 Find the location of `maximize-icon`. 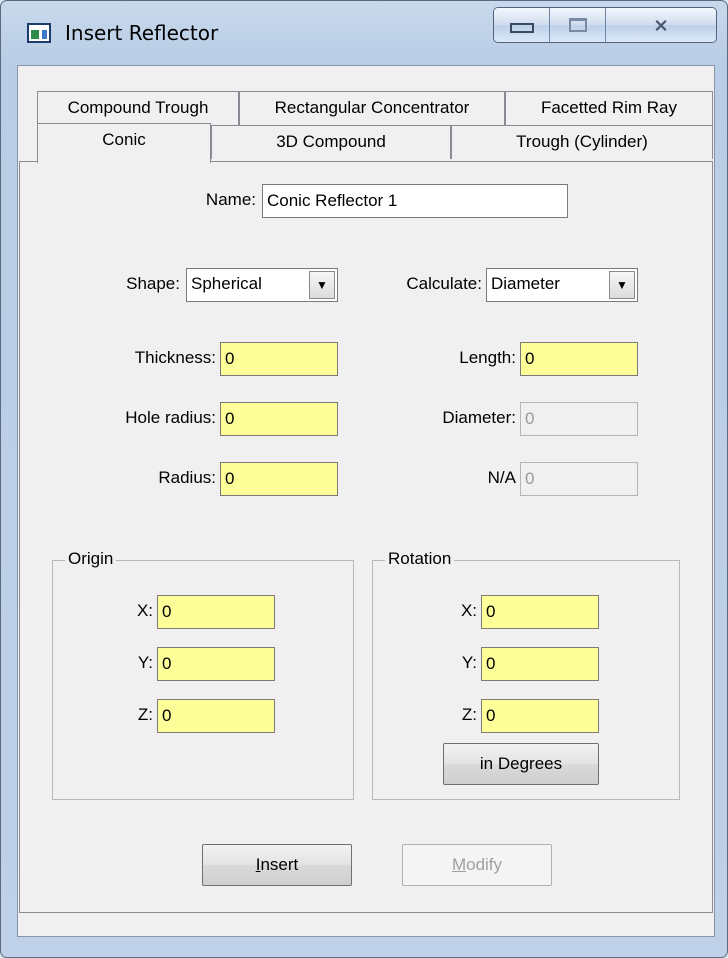

maximize-icon is located at coordinates (577, 25).